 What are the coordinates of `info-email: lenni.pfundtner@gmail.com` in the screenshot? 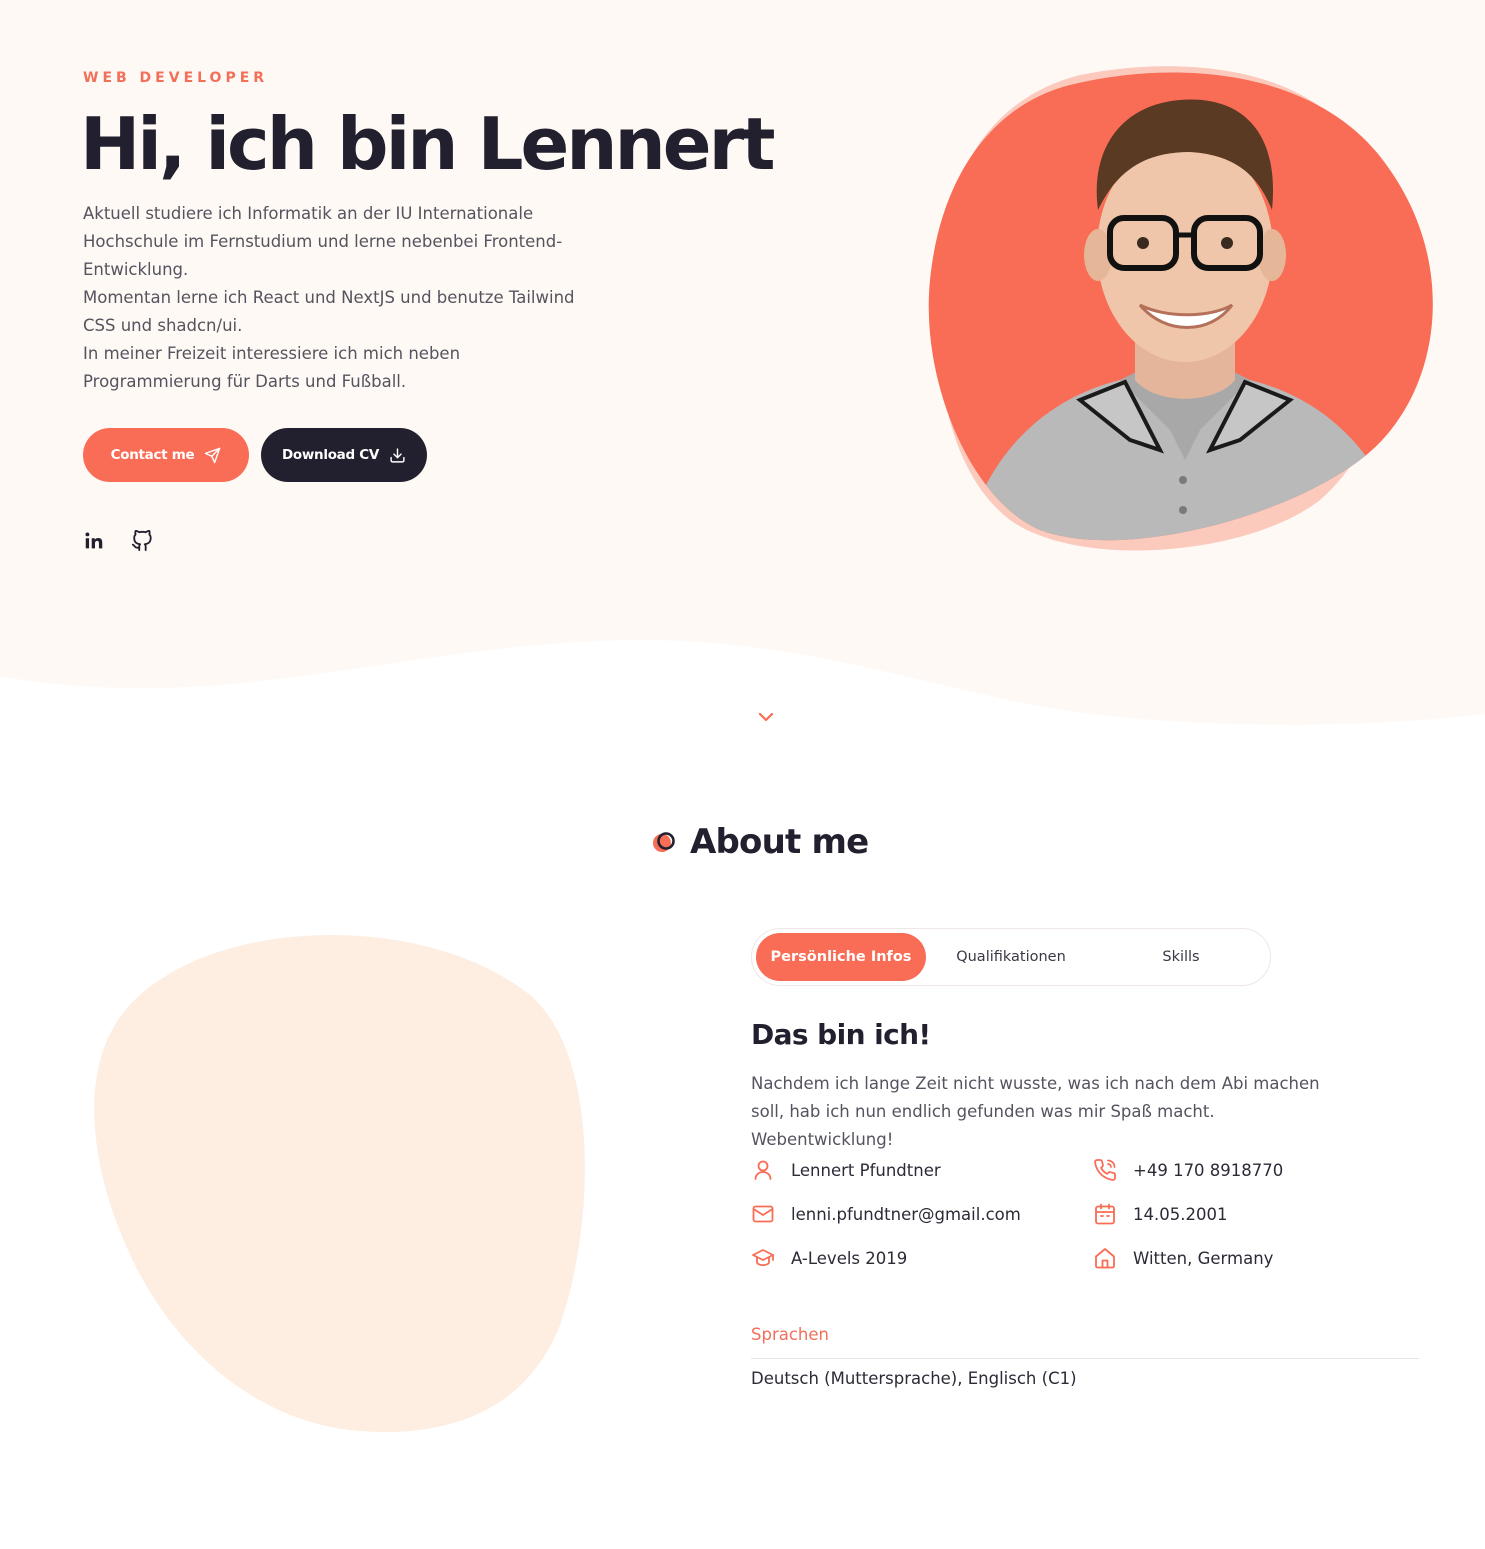 It's located at (886, 1214).